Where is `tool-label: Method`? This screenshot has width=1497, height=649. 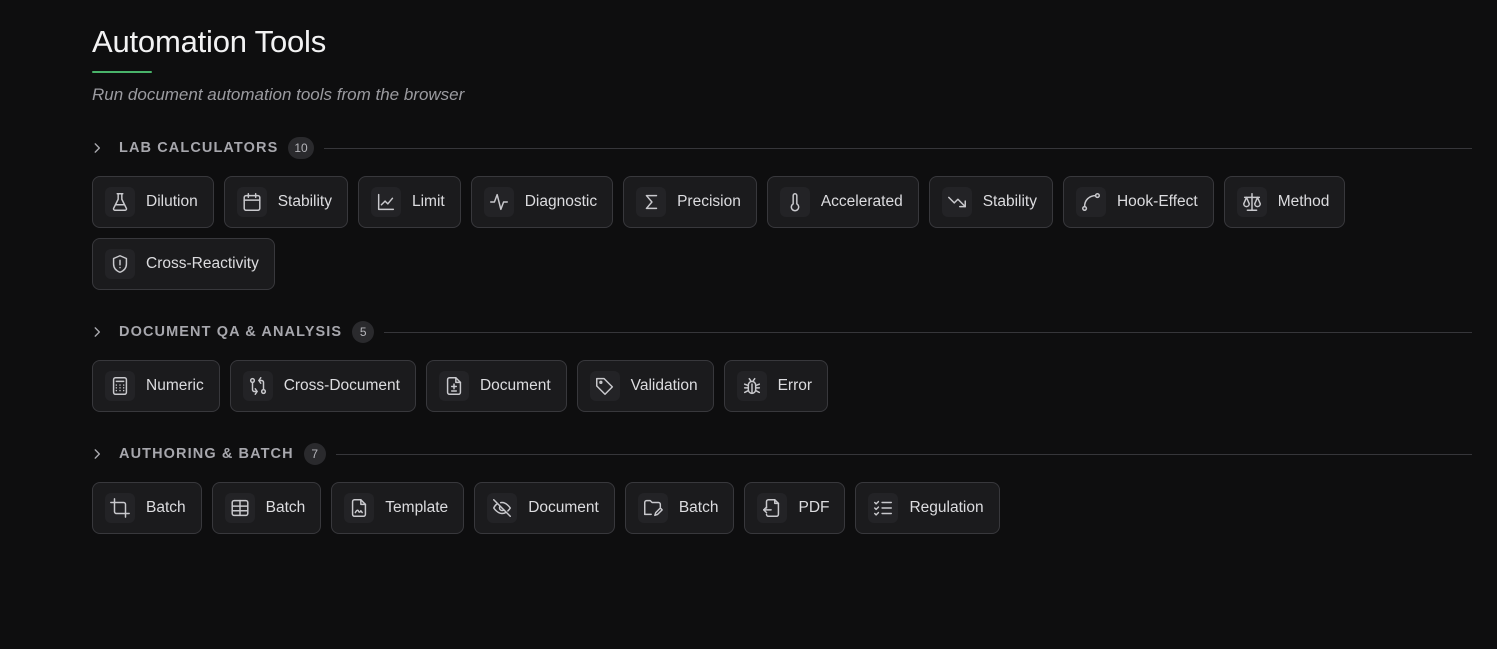
tool-label: Method is located at coordinates (1303, 201).